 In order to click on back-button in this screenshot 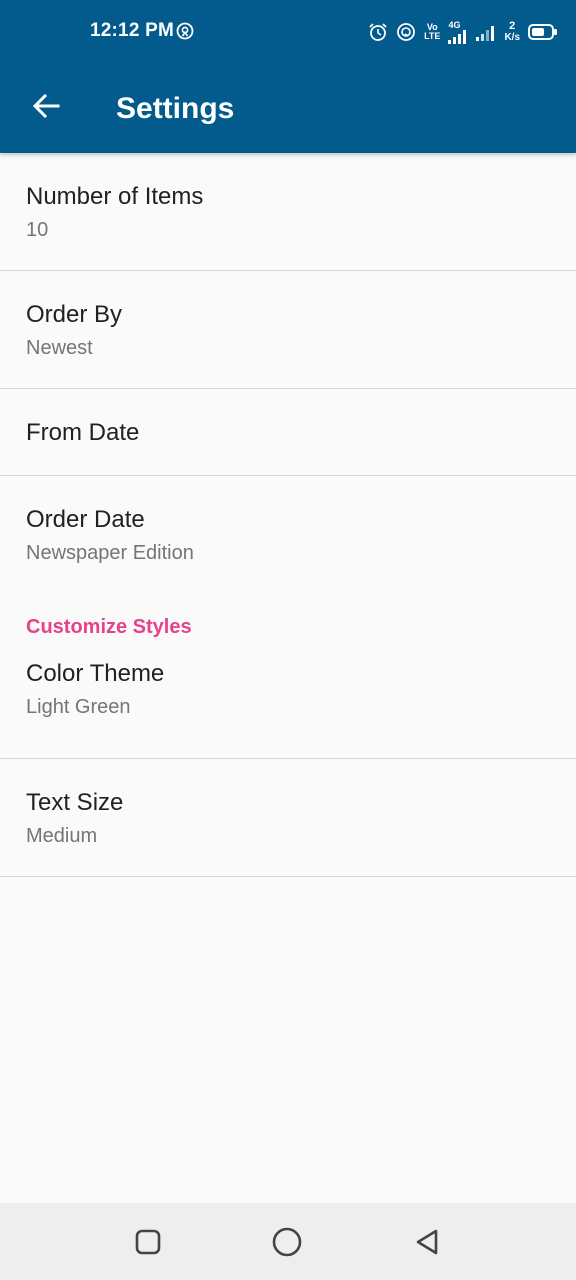, I will do `click(46, 106)`.